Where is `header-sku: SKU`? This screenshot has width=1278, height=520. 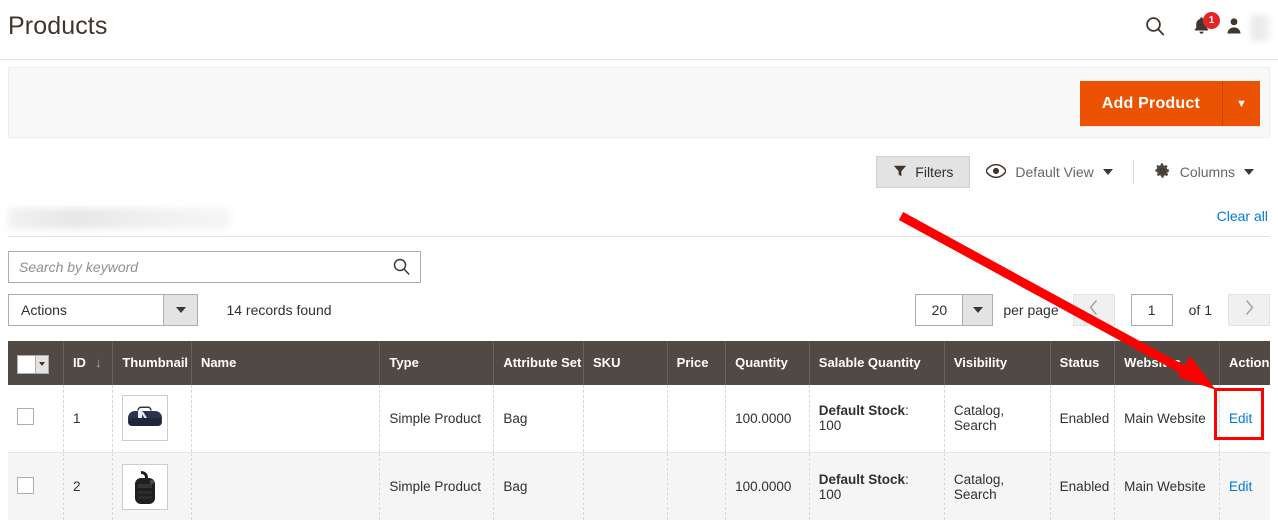 header-sku: SKU is located at coordinates (625, 363).